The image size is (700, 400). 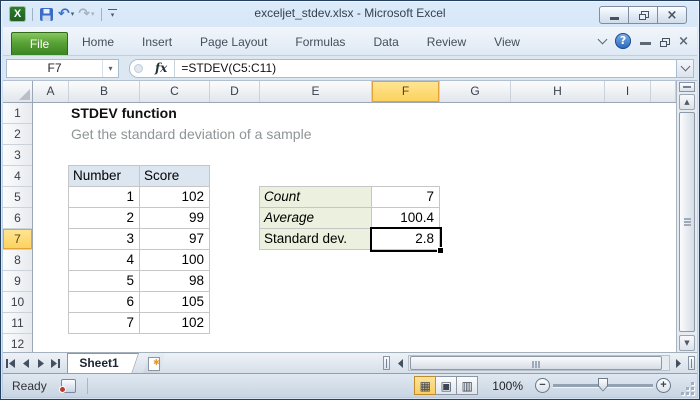 I want to click on record-macro-button, so click(x=68, y=386).